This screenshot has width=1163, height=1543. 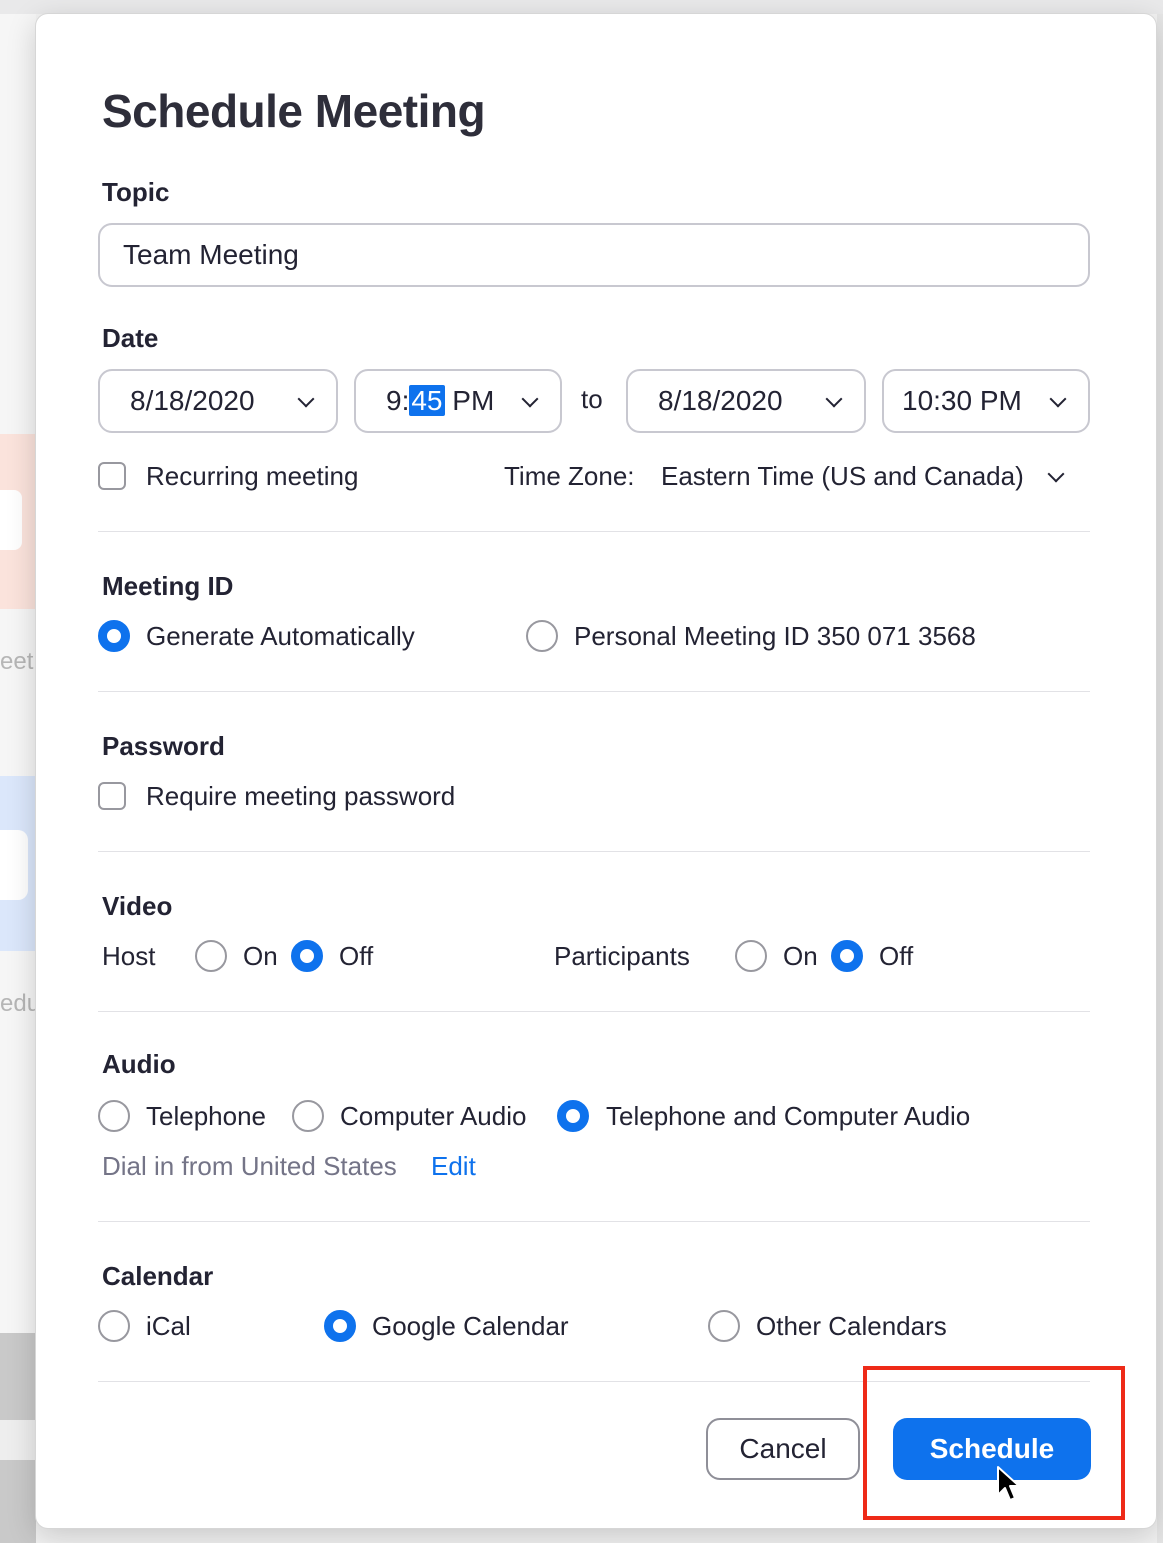 I want to click on calendar-ical-label: iCal, so click(x=168, y=1326).